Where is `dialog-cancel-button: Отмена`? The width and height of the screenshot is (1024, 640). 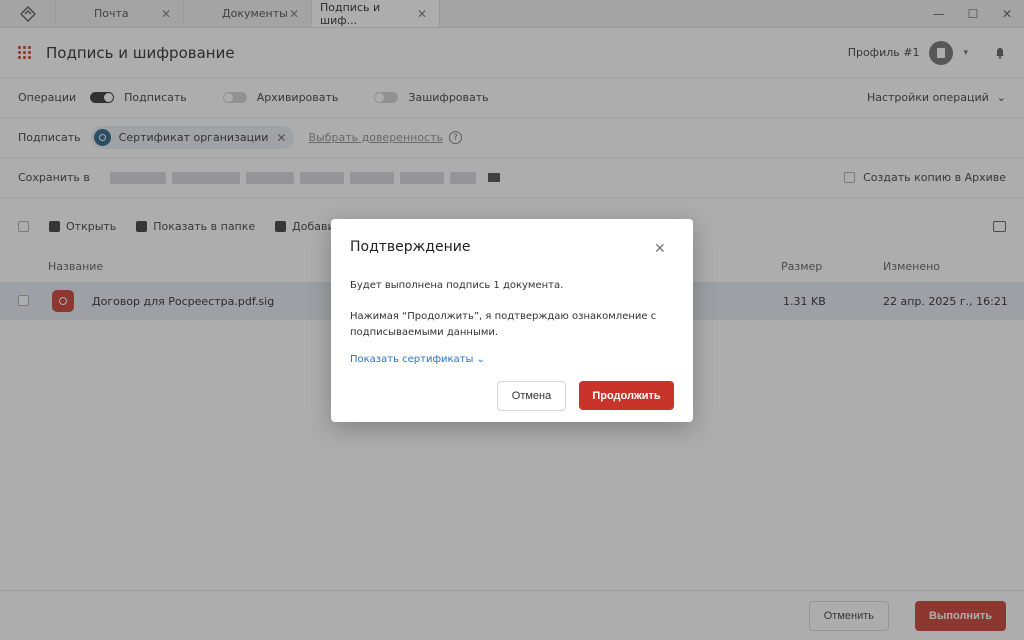 dialog-cancel-button: Отмена is located at coordinates (531, 396).